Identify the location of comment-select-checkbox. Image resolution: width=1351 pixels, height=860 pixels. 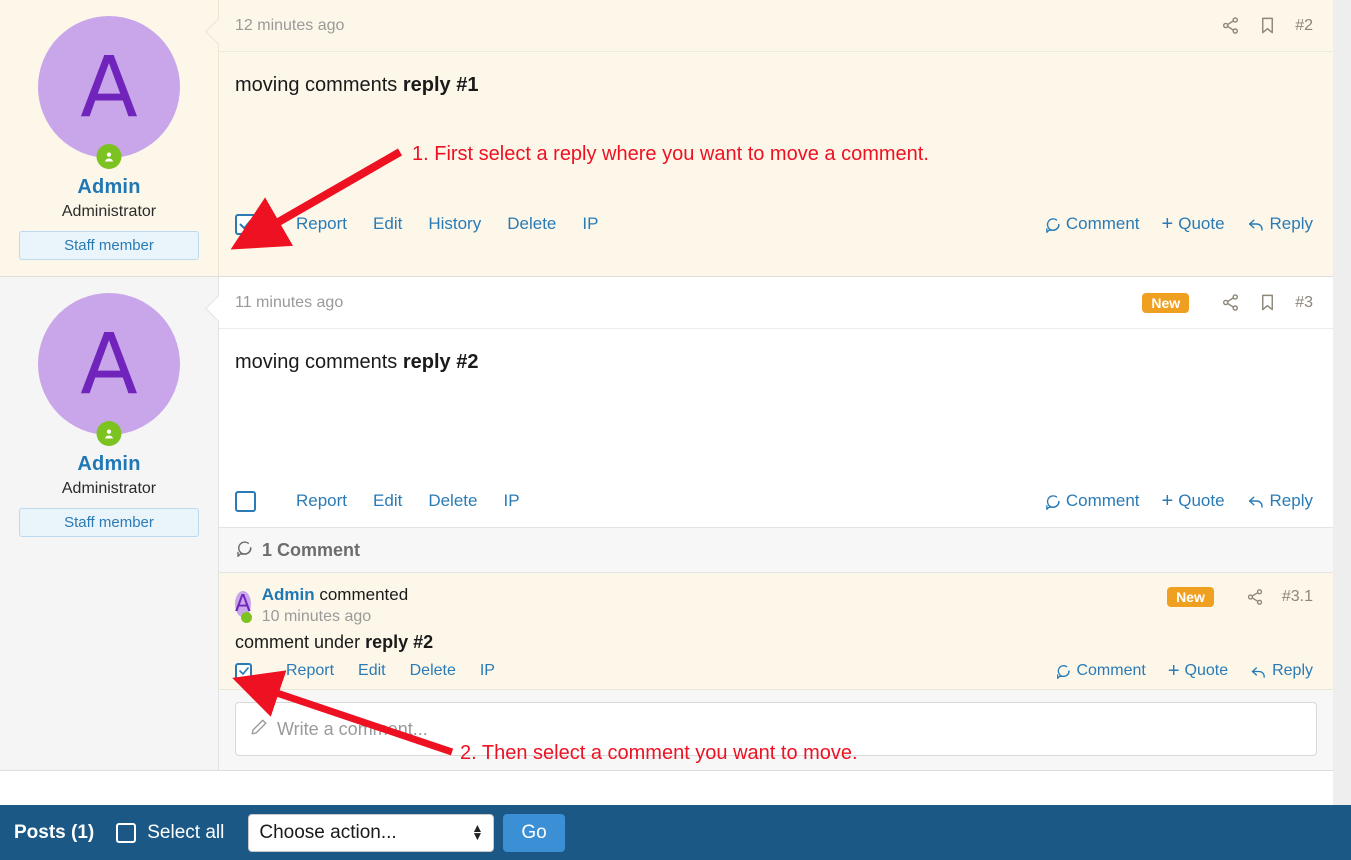
(243, 671).